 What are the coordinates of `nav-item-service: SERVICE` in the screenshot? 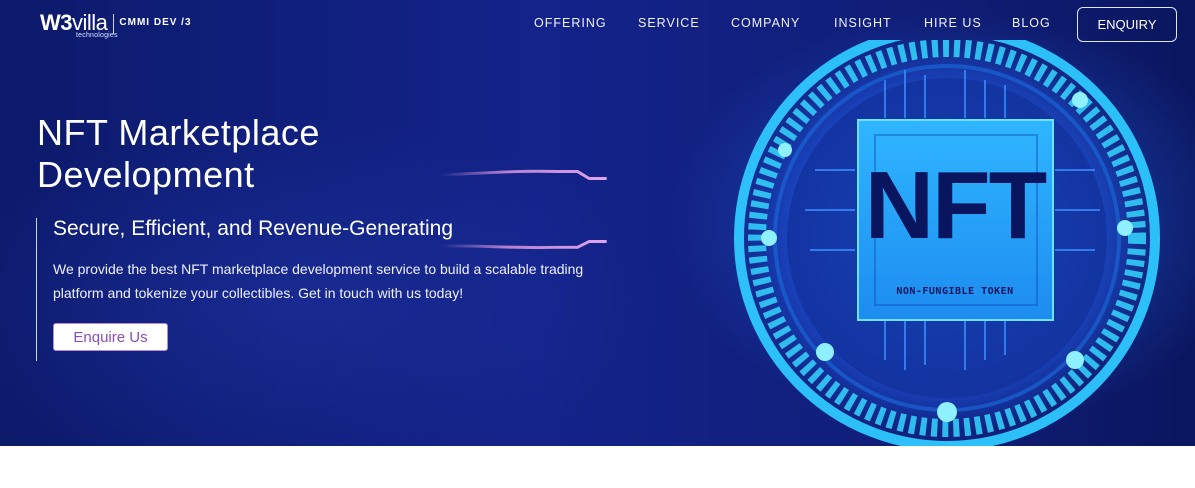 It's located at (684, 23).